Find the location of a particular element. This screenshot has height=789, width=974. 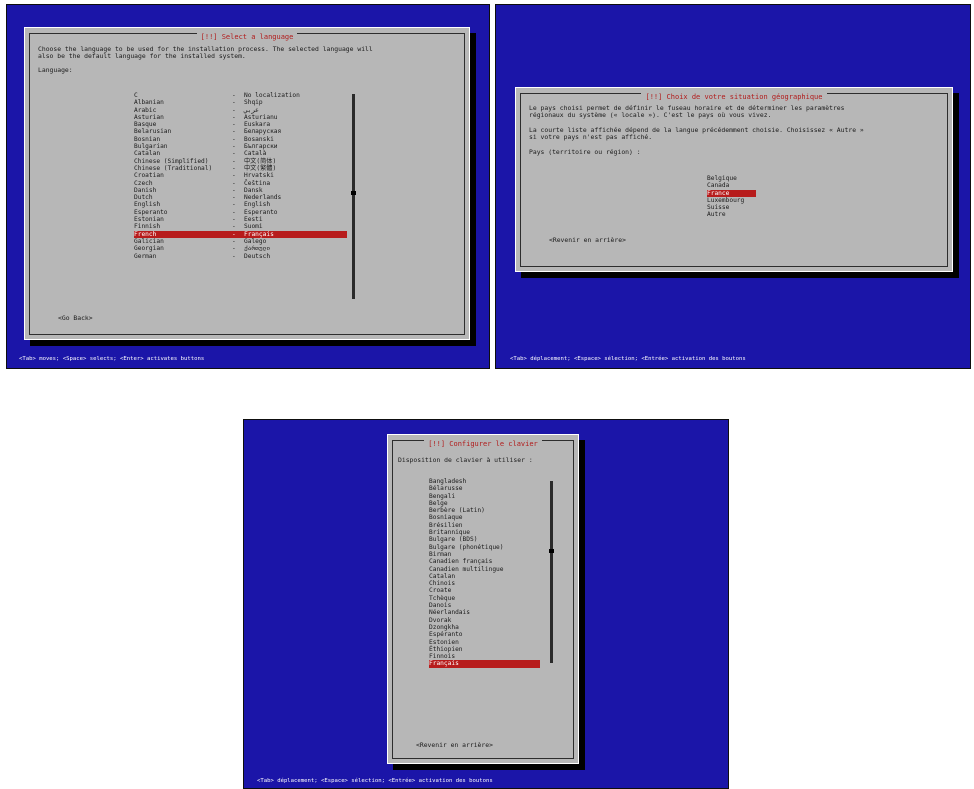

language-scrollbar is located at coordinates (353, 196).